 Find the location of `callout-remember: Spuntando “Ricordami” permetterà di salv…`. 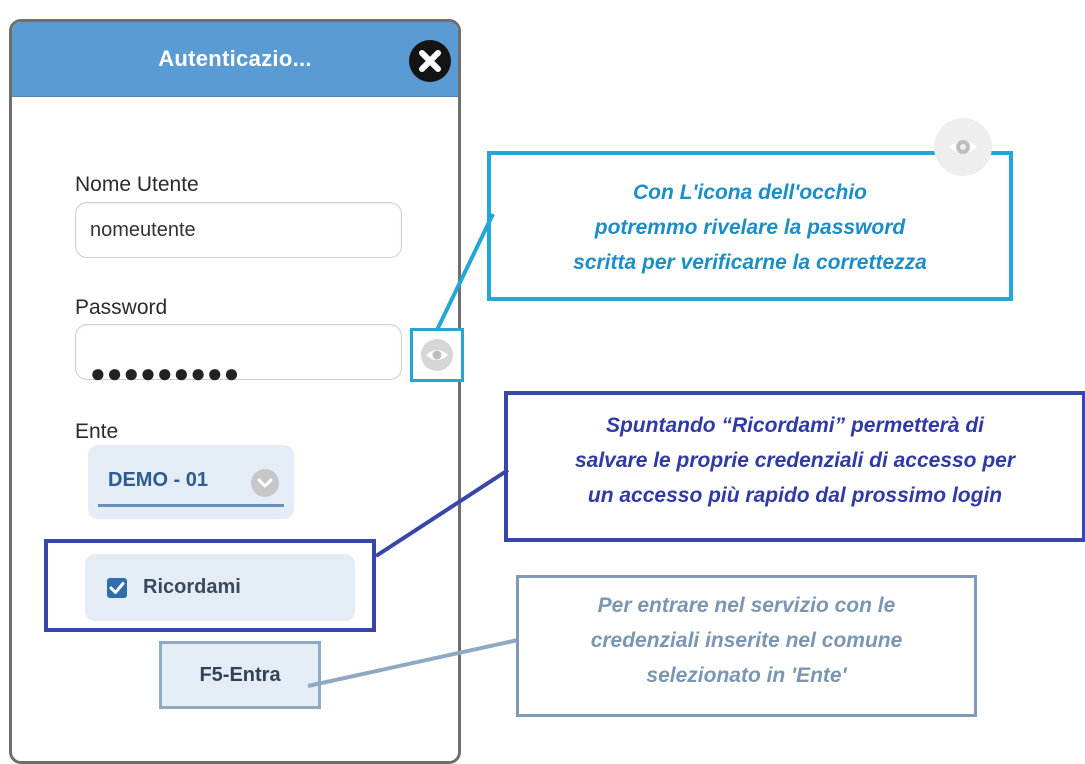

callout-remember: Spuntando “Ricordami” permetterà di salv… is located at coordinates (794, 466).